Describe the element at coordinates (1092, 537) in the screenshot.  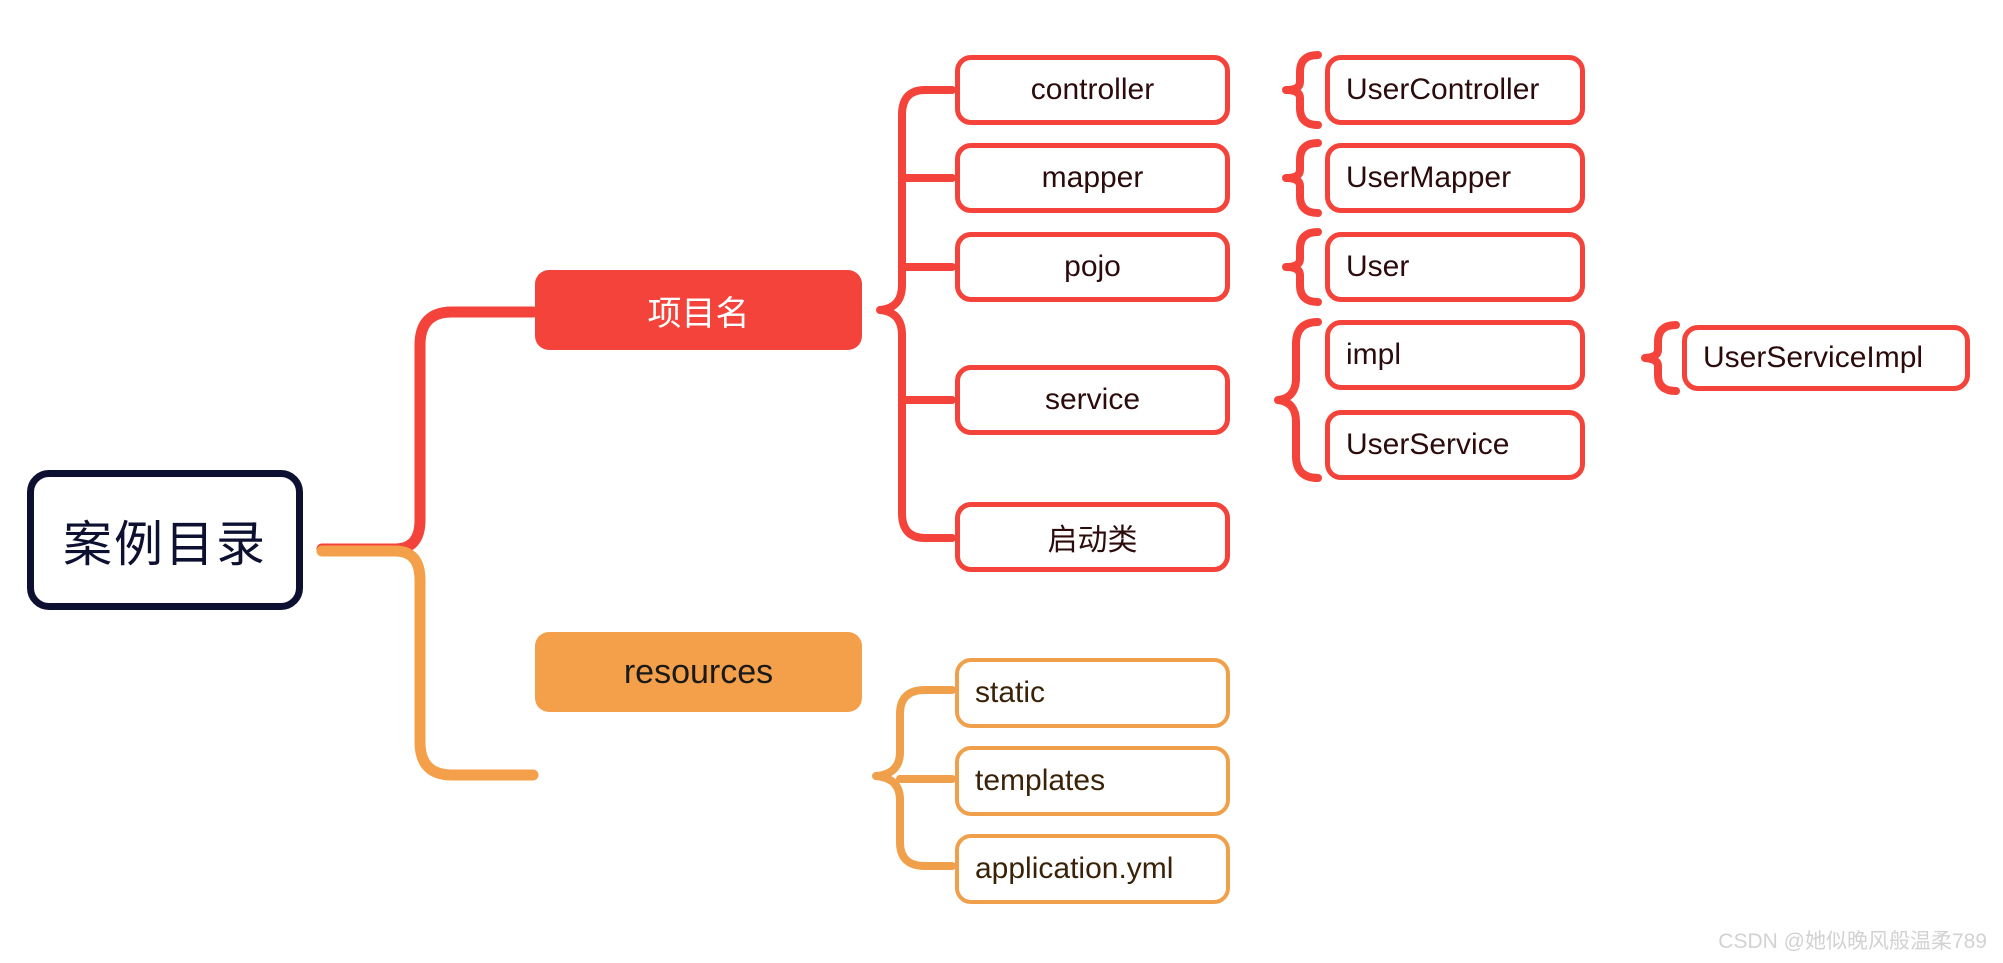
I see `node-startup-class: 启动类` at that location.